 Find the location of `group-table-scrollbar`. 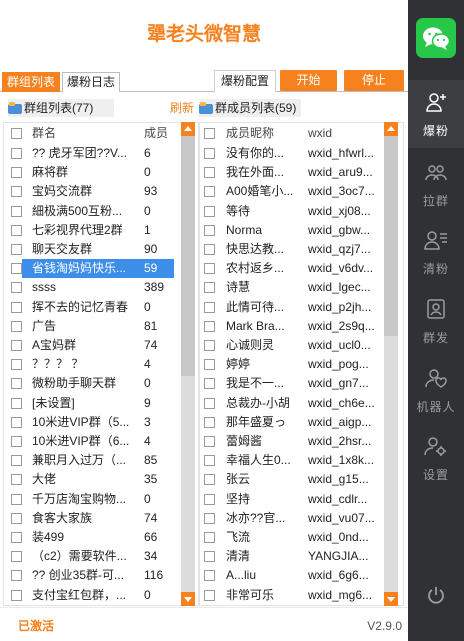

group-table-scrollbar is located at coordinates (188, 364).